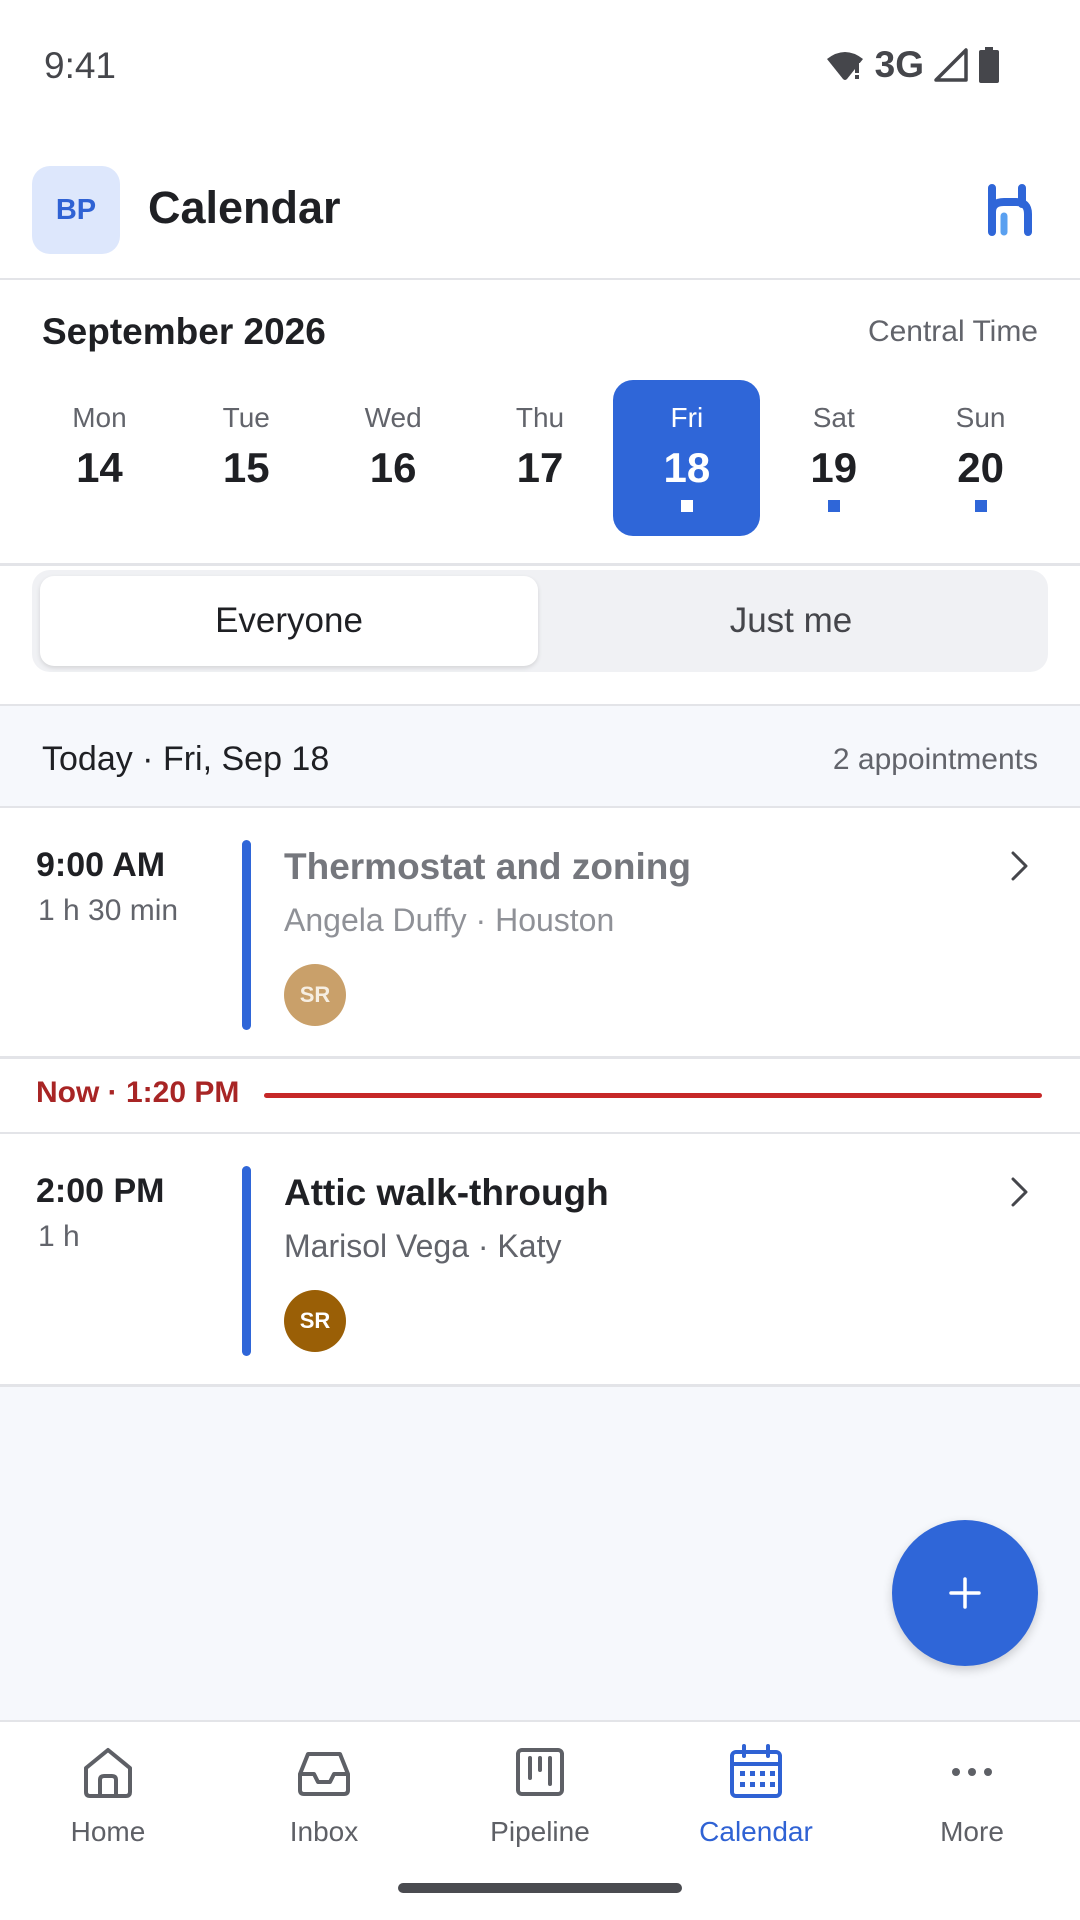 The image size is (1080, 1920). What do you see at coordinates (844, 66) in the screenshot?
I see `wifi-icon` at bounding box center [844, 66].